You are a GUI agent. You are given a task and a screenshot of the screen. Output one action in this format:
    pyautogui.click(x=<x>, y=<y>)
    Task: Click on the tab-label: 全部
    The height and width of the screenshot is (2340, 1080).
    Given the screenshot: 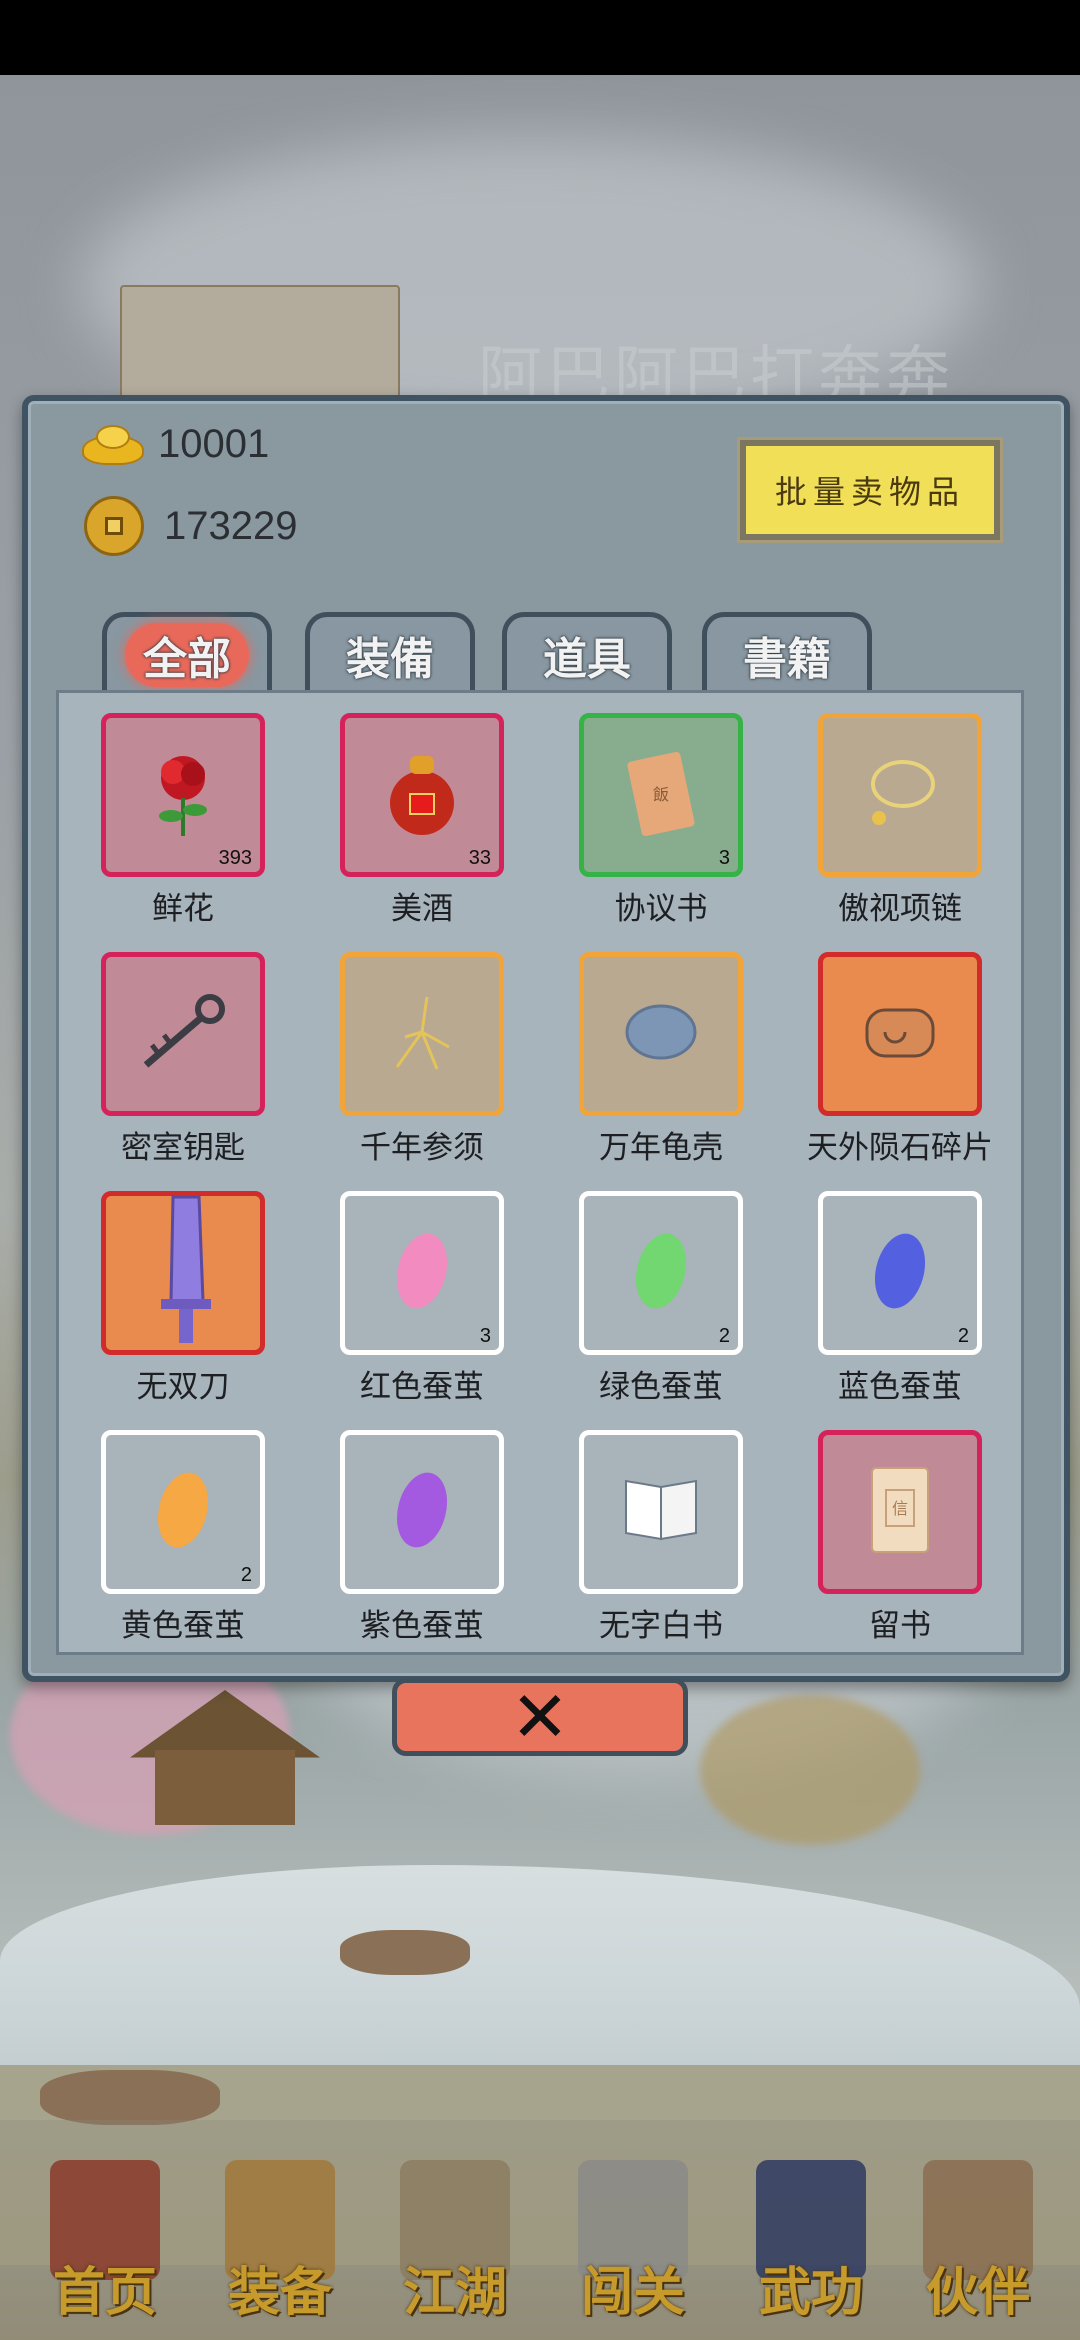 What is the action you would take?
    pyautogui.click(x=187, y=654)
    